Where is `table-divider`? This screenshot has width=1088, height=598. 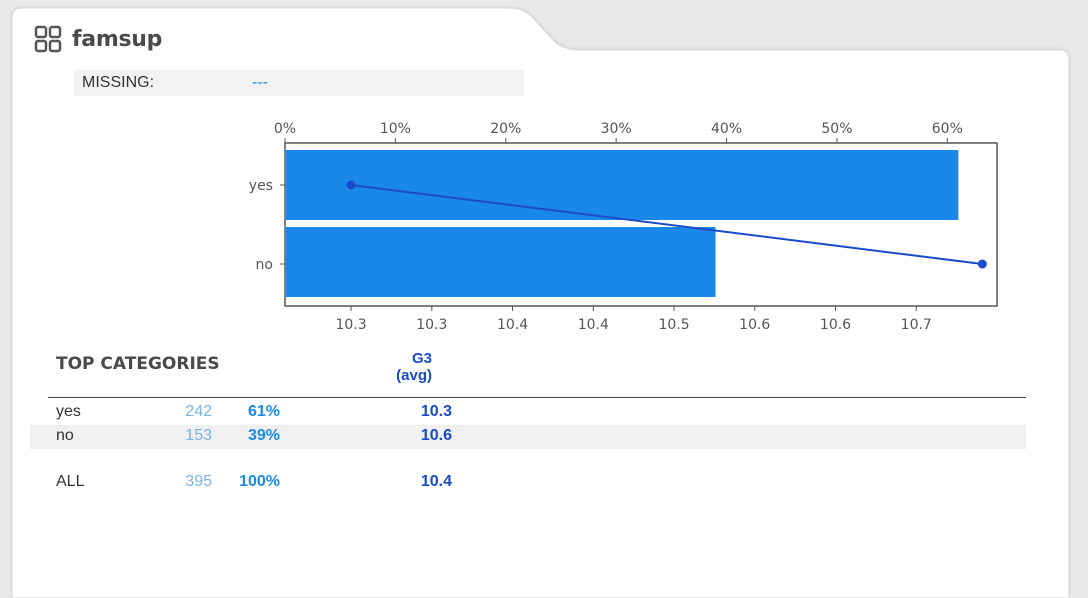
table-divider is located at coordinates (537, 397).